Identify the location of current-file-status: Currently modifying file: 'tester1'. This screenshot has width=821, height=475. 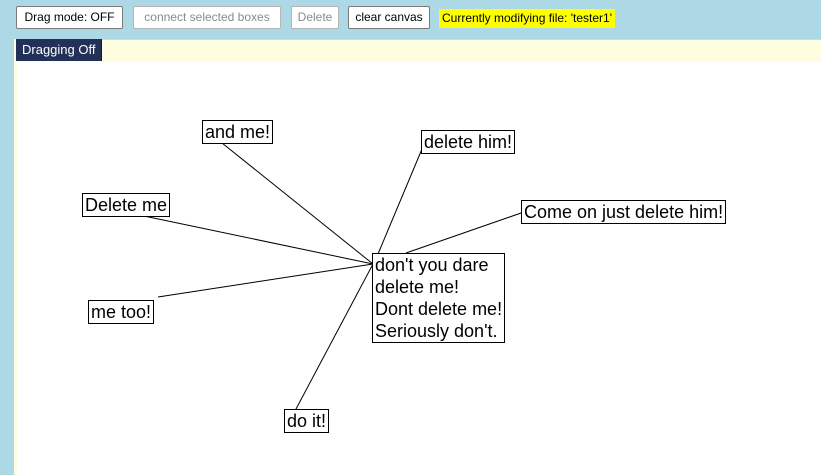
(527, 18).